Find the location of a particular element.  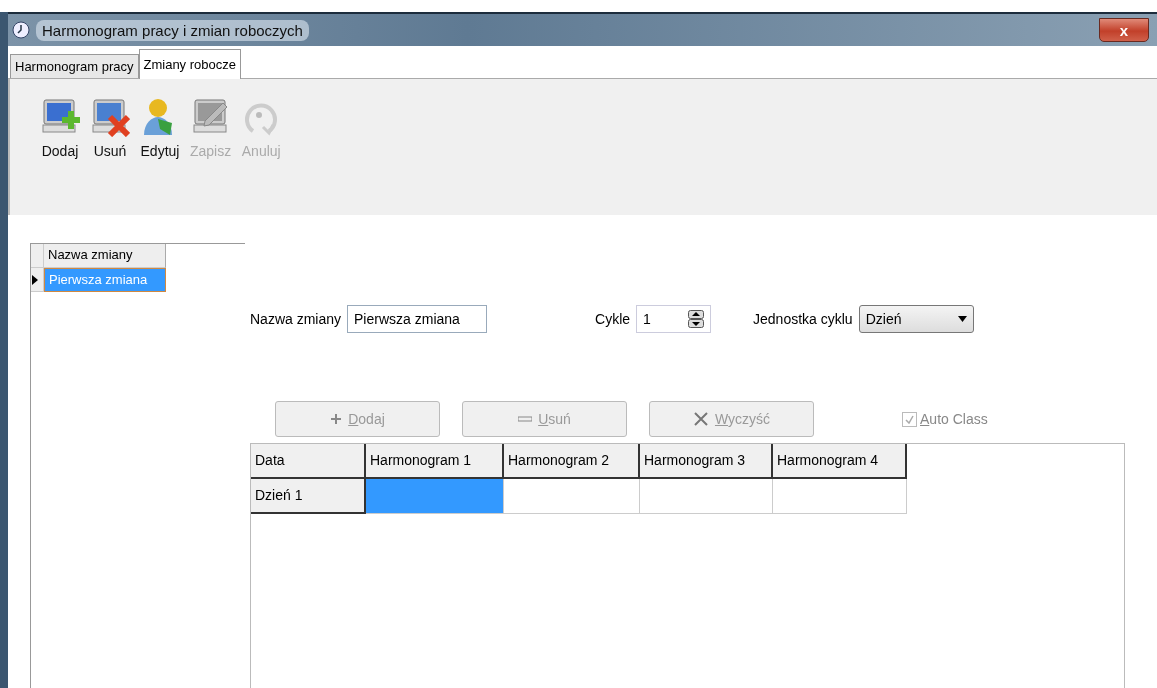

spinner-arrows-icon is located at coordinates (696, 319).